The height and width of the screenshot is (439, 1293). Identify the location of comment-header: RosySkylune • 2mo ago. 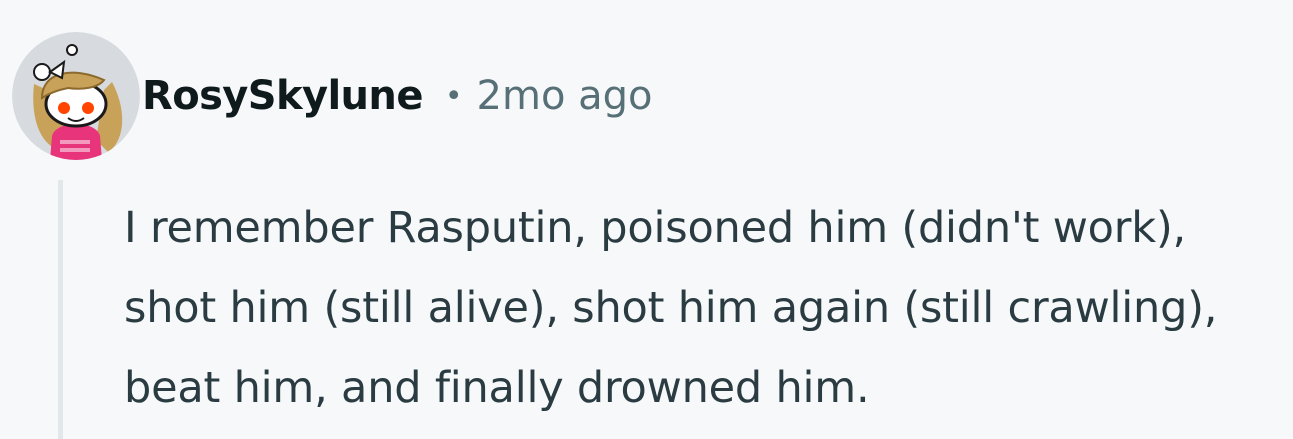
(397, 96).